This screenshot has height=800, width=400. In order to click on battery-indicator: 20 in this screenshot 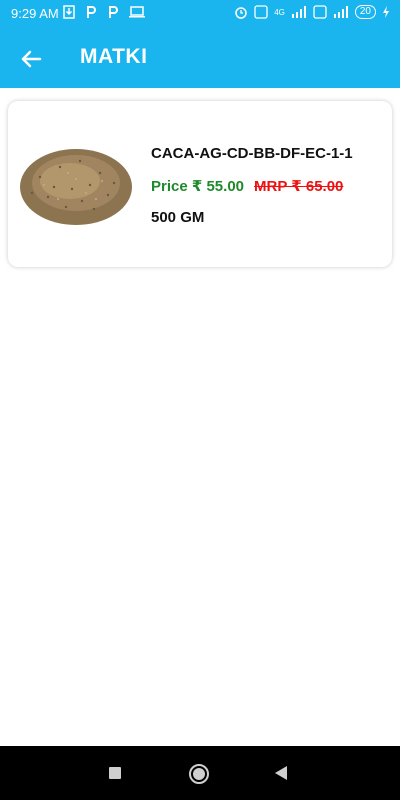, I will do `click(365, 12)`.